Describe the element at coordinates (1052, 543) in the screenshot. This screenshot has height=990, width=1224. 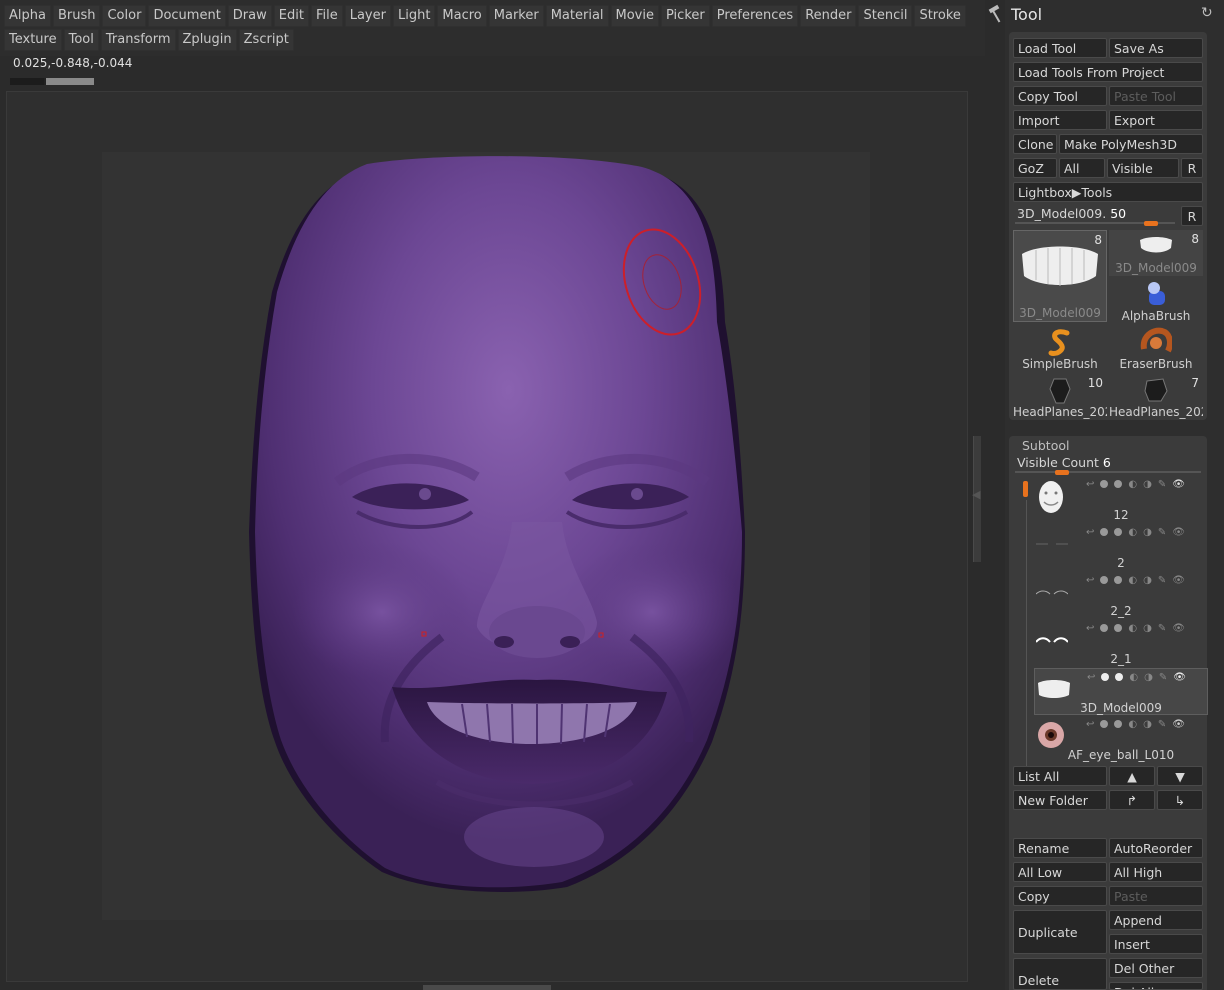
I see `brow-thumbnail-icon` at that location.